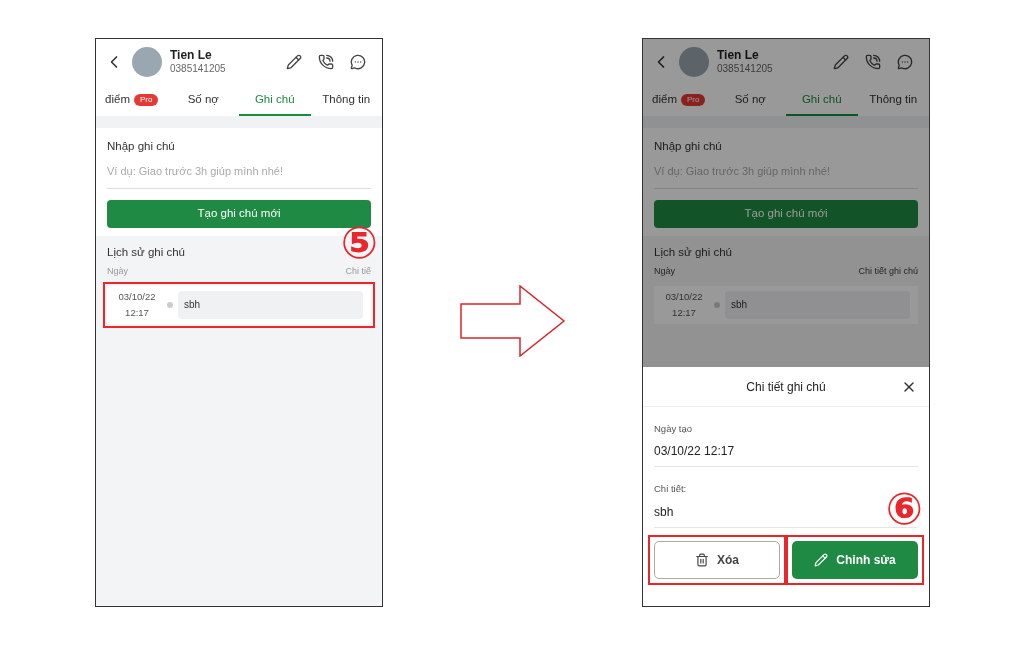 The width and height of the screenshot is (1024, 647). Describe the element at coordinates (786, 213) in the screenshot. I see `create-note-button: Tạo ghi chú mới` at that location.